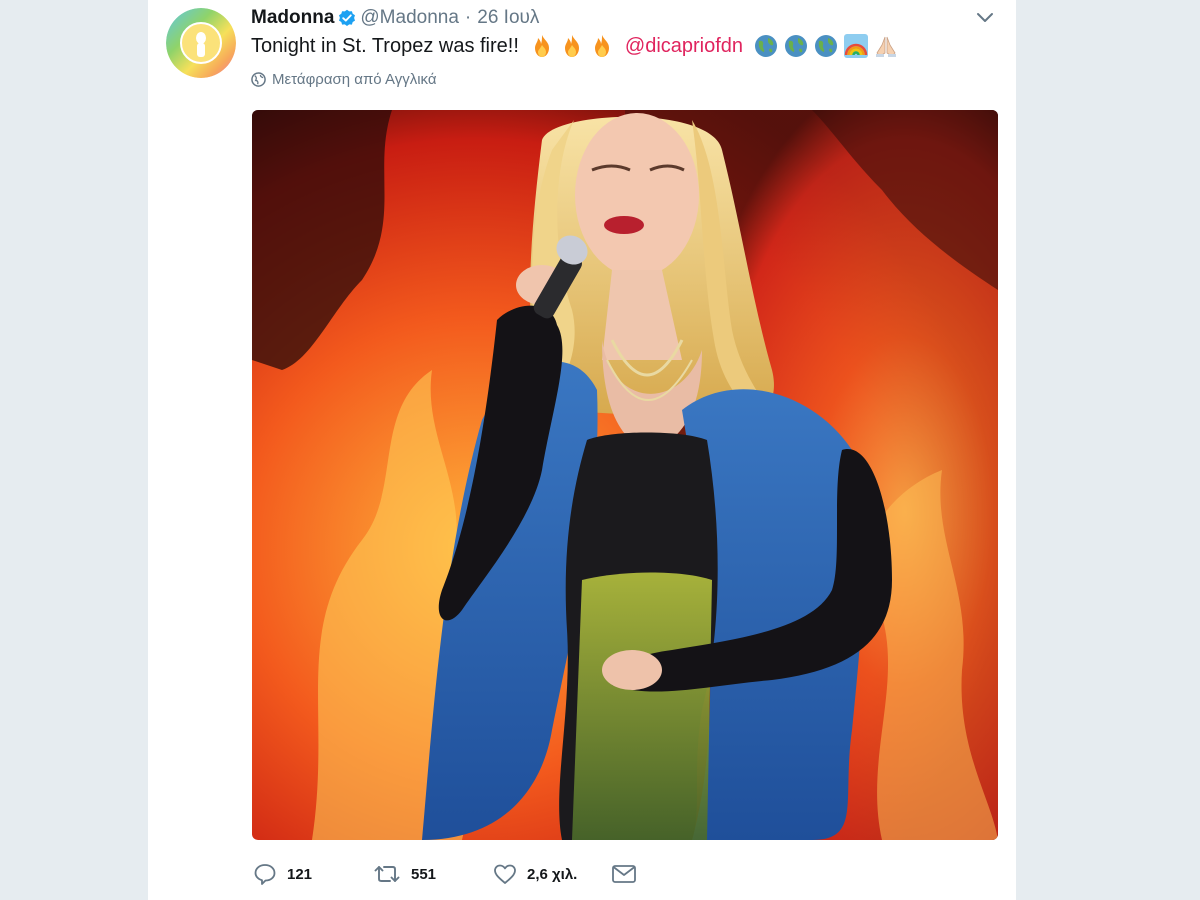 This screenshot has height=900, width=1200. What do you see at coordinates (886, 46) in the screenshot?
I see `folded-hands-emoji` at bounding box center [886, 46].